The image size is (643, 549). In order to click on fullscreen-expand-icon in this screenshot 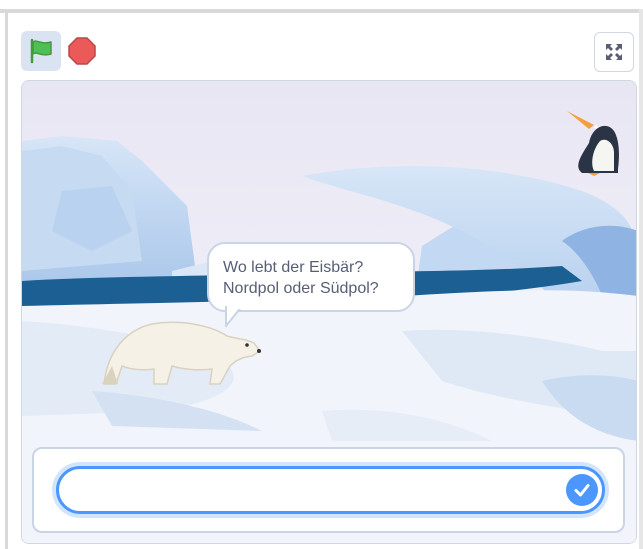, I will do `click(614, 52)`.